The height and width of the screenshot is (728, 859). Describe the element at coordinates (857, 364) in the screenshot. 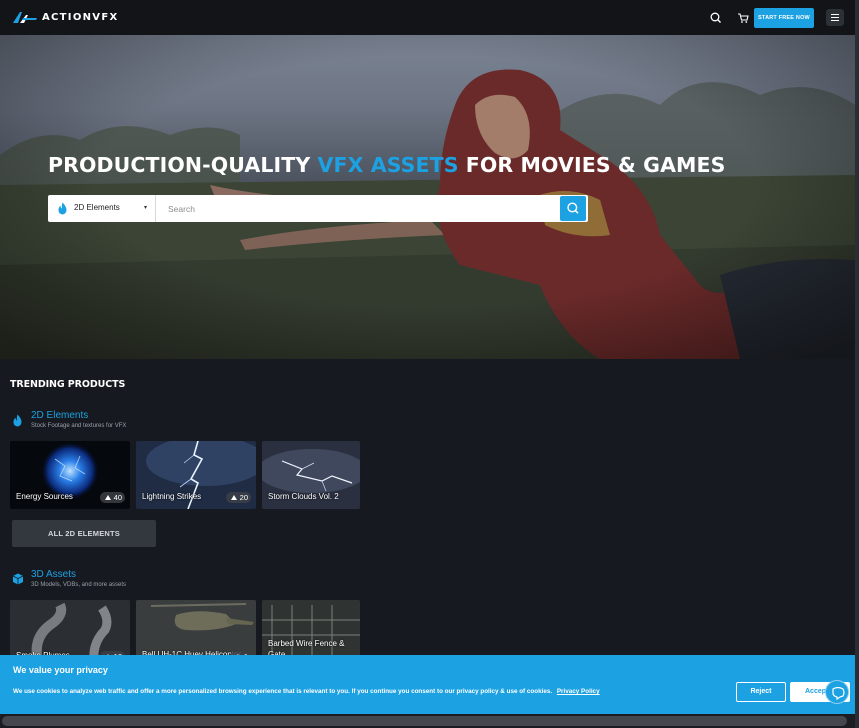

I see `vertical-scrollbar` at that location.